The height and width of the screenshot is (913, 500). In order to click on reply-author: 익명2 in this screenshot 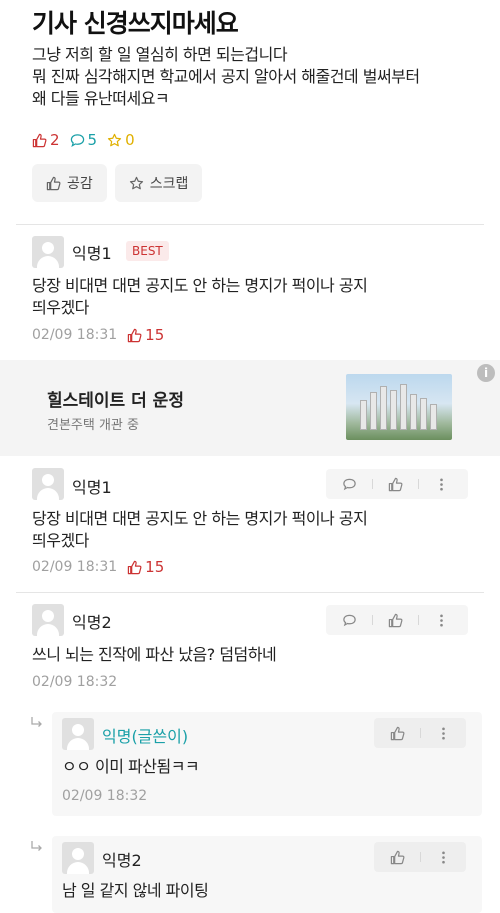, I will do `click(122, 860)`.